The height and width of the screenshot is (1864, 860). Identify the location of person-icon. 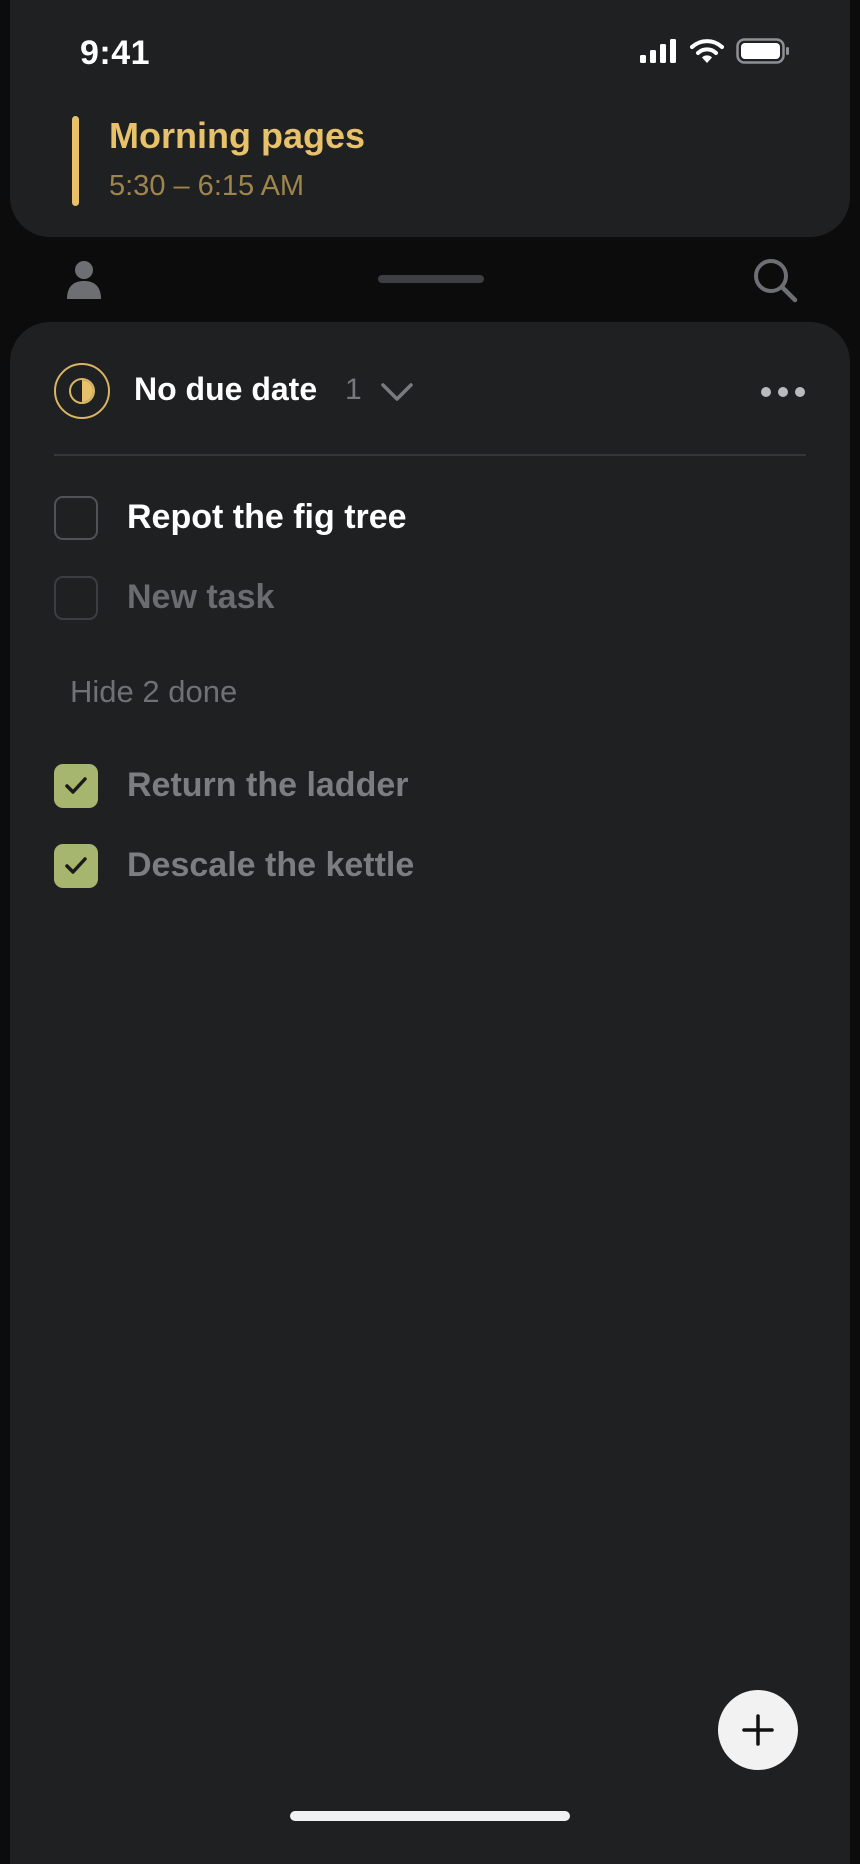
(84, 279).